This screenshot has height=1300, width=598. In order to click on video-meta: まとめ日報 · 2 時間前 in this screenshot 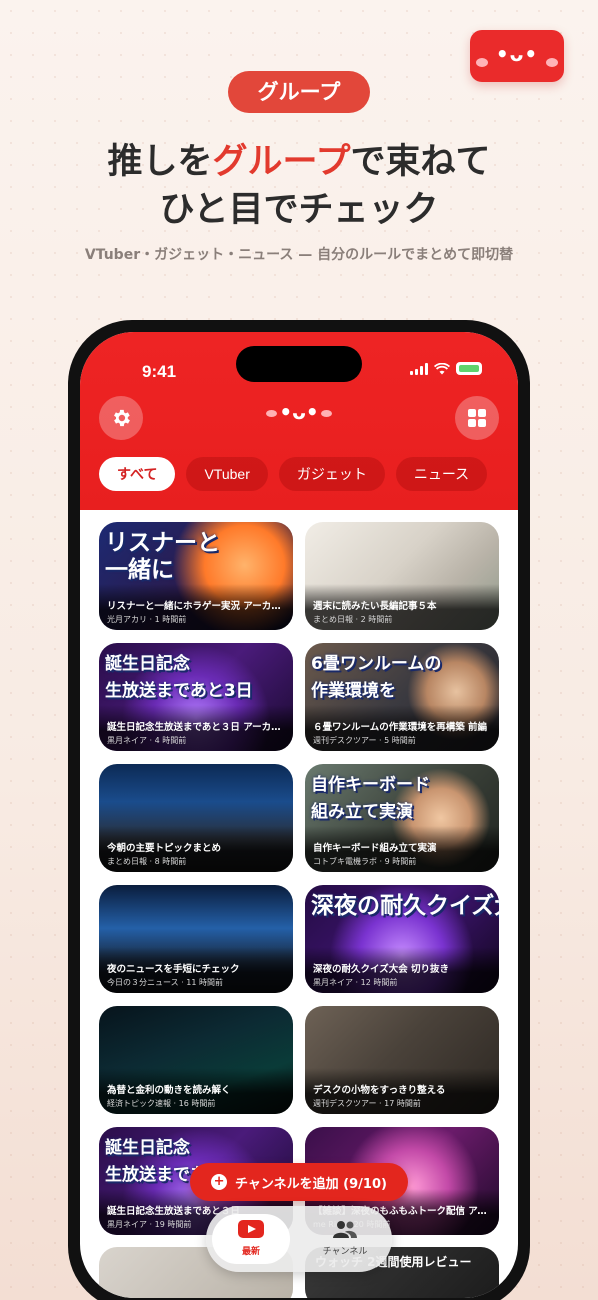, I will do `click(353, 619)`.